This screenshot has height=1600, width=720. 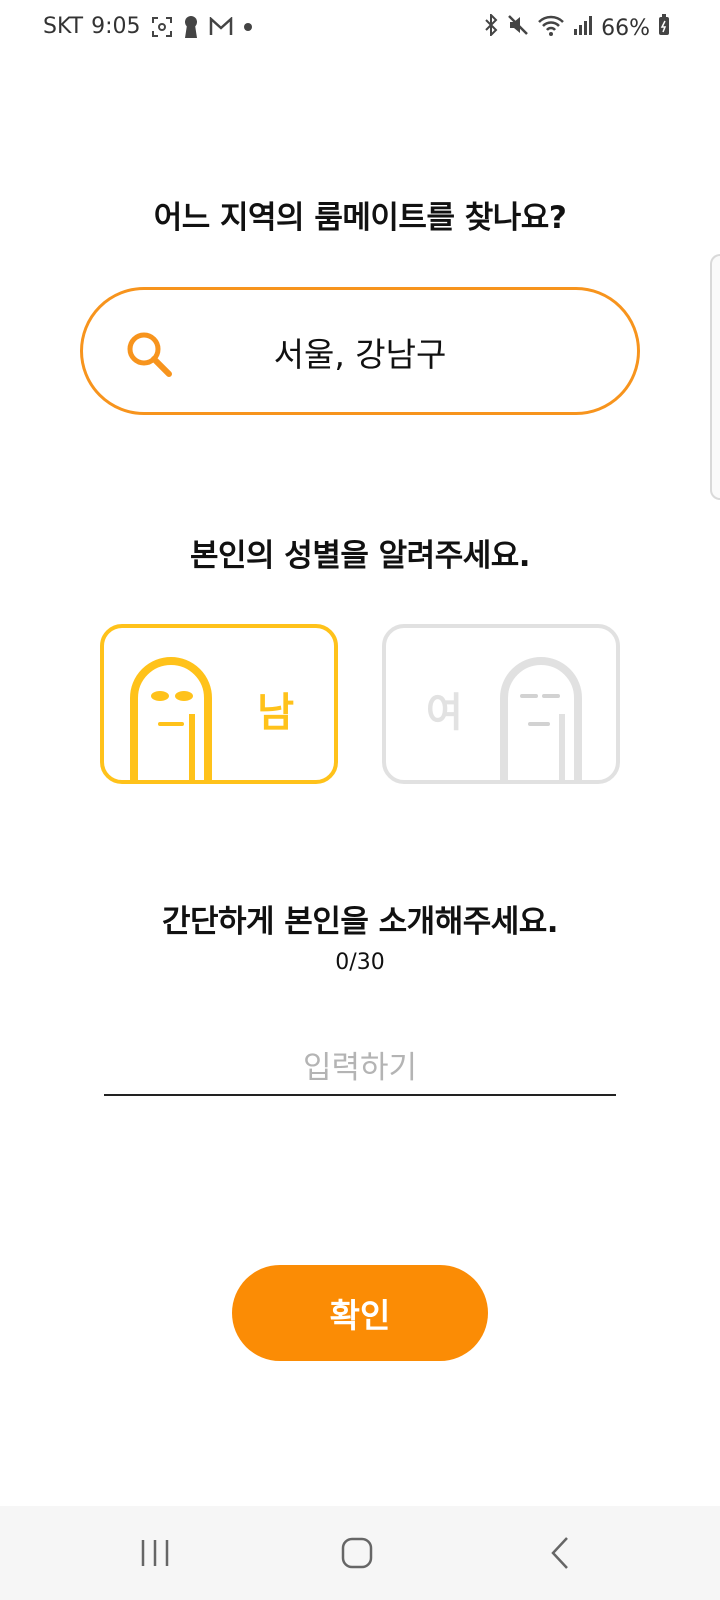 What do you see at coordinates (191, 27) in the screenshot?
I see `keyhole-icon` at bounding box center [191, 27].